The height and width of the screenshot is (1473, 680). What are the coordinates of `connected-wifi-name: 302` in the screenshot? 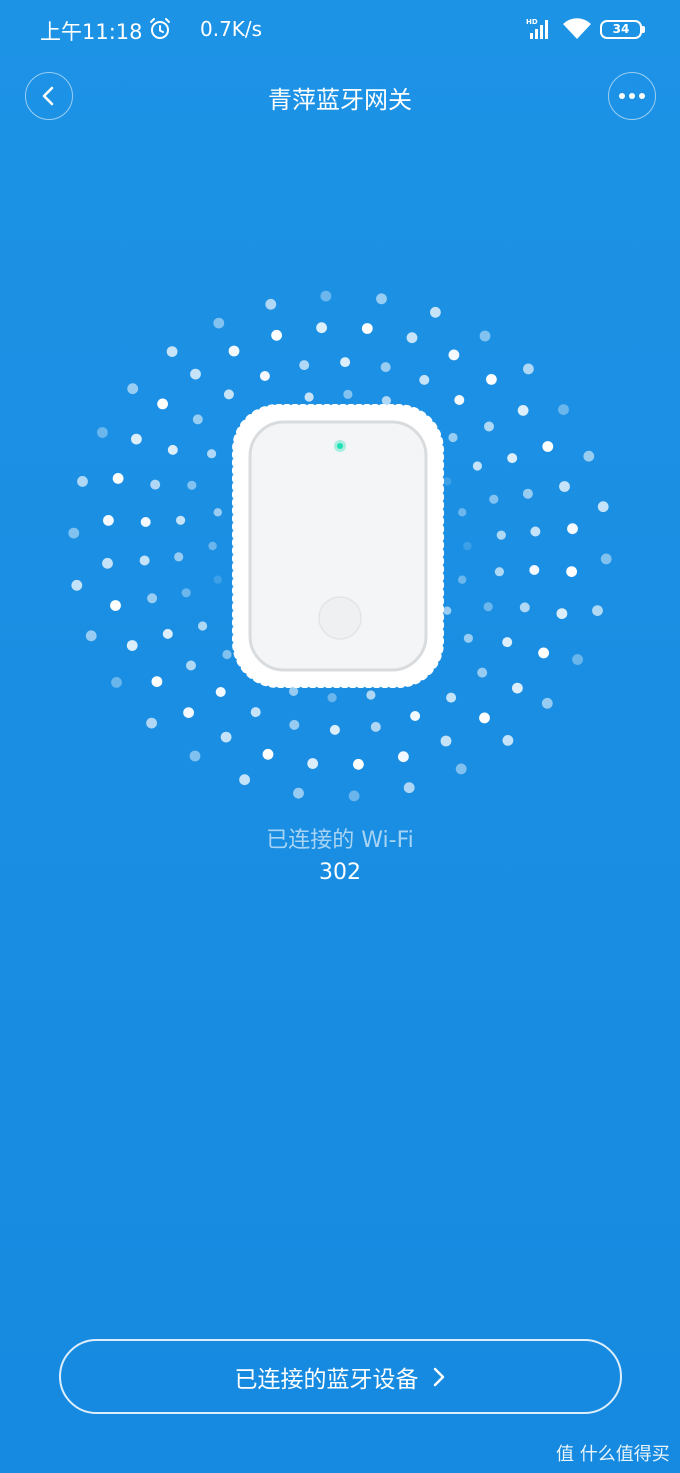 It's located at (340, 872).